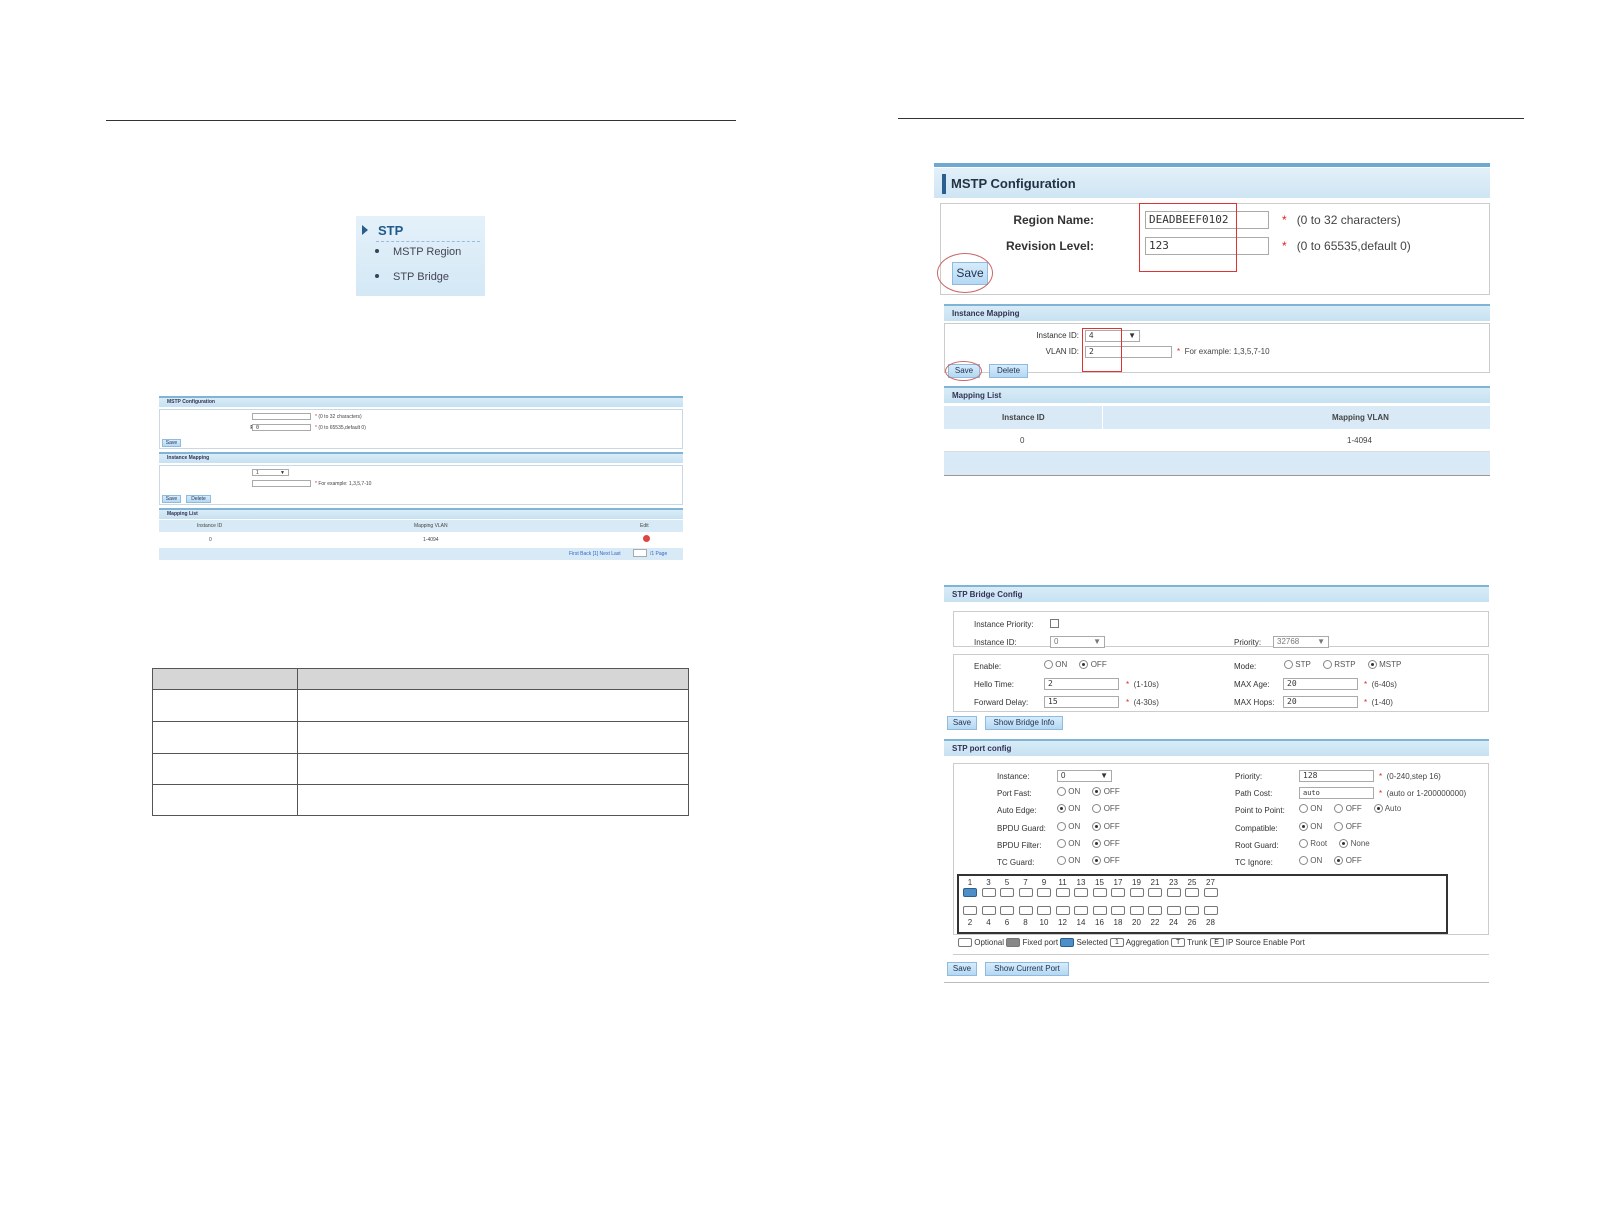  What do you see at coordinates (421, 277) in the screenshot?
I see `nav-item-stp-bridge: STP Bridge` at bounding box center [421, 277].